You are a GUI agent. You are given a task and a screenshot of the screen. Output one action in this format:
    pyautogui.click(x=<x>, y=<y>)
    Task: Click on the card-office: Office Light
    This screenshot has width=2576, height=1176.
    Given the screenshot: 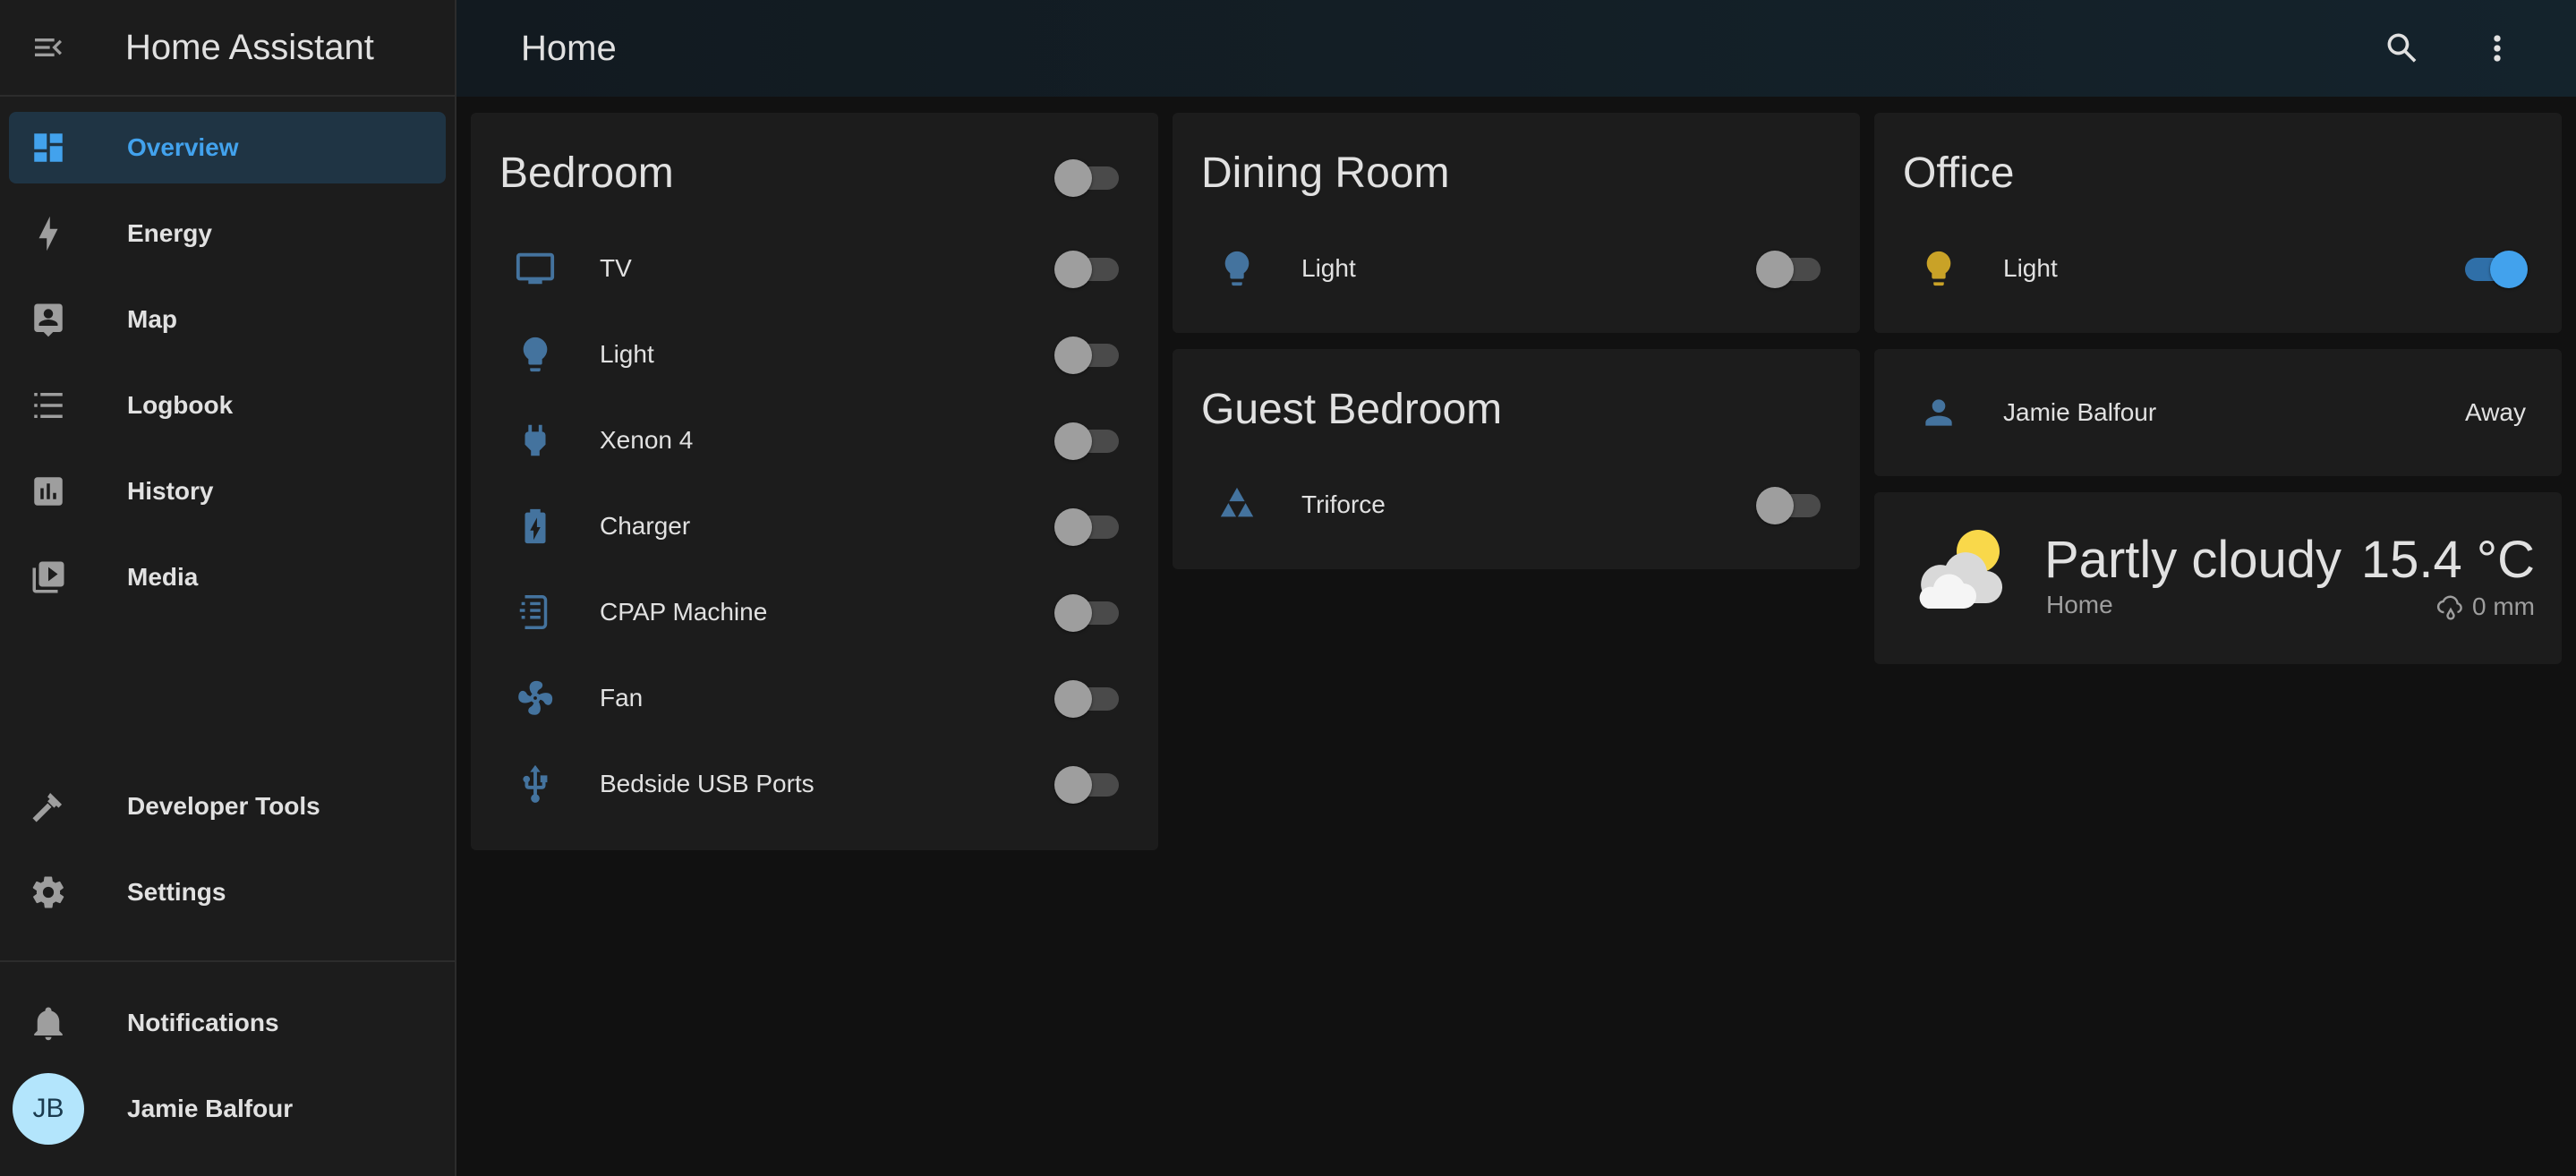 What is the action you would take?
    pyautogui.click(x=2218, y=223)
    